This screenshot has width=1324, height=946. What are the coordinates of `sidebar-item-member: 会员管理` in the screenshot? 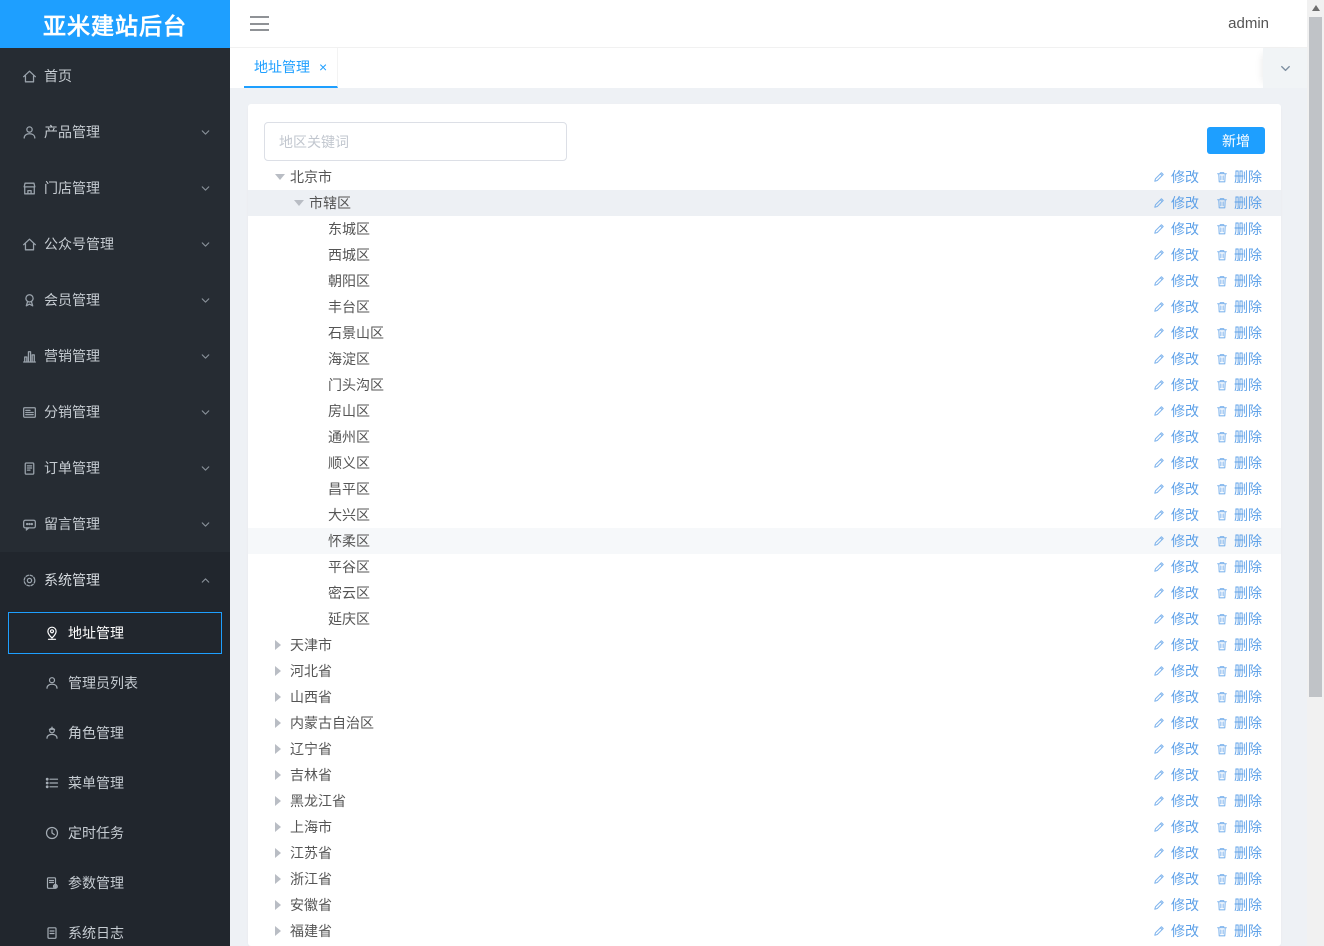 It's located at (115, 300).